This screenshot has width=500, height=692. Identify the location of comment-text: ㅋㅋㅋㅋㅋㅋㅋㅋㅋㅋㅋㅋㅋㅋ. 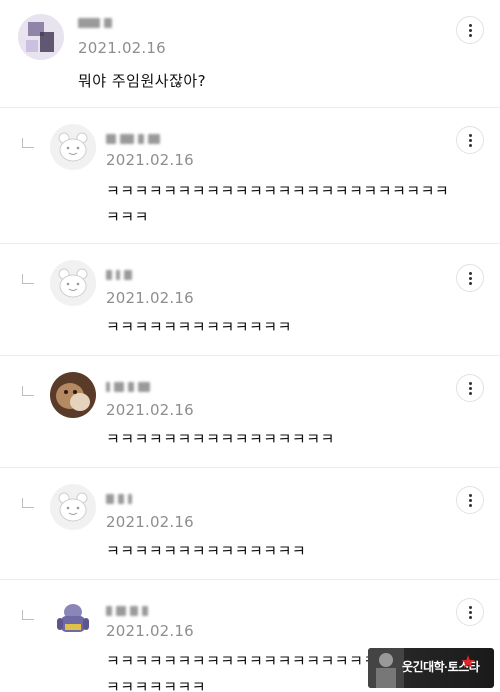
(206, 551).